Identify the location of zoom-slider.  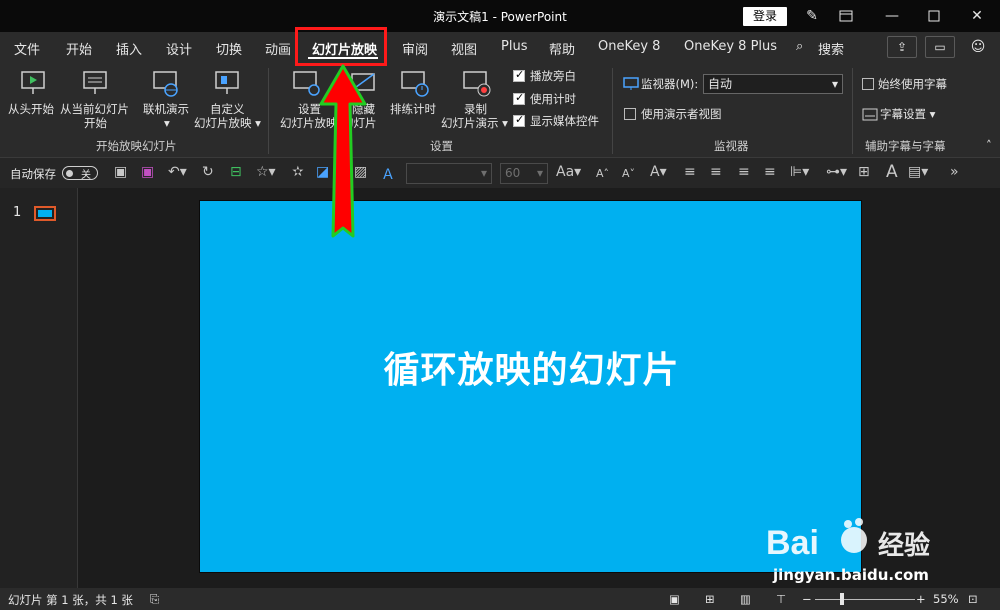
(865, 599).